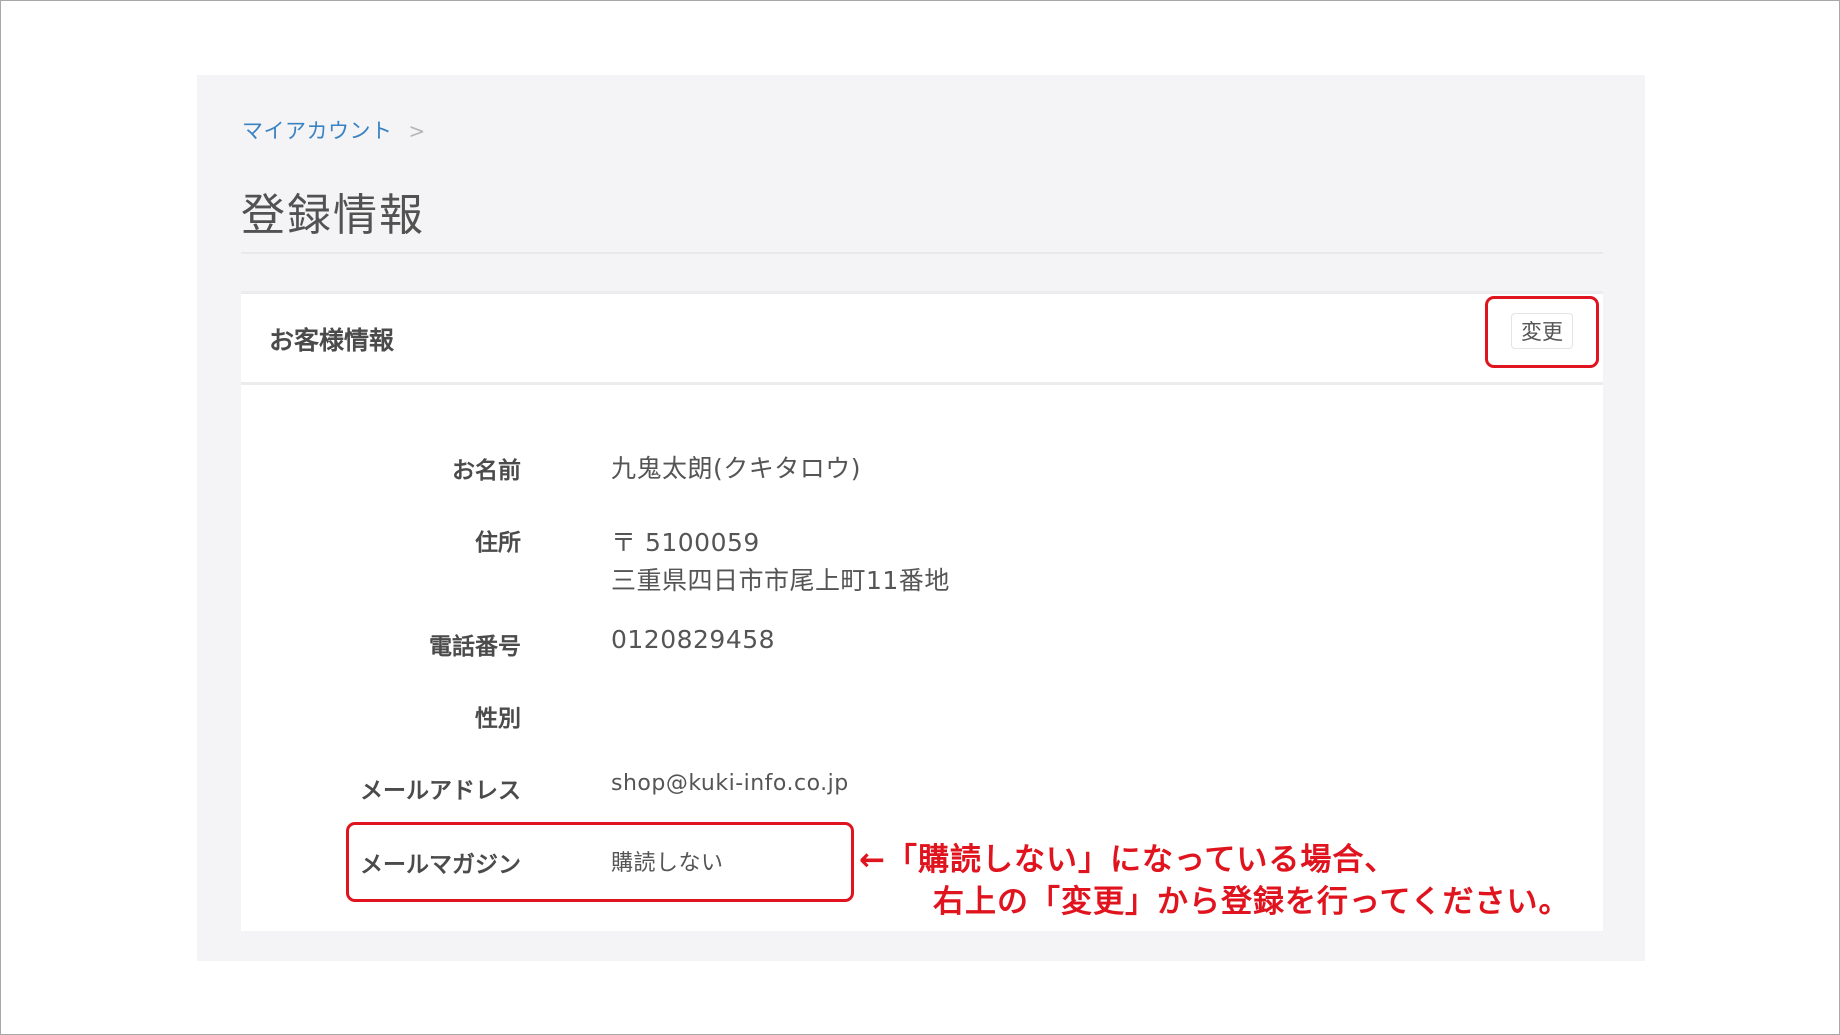 The height and width of the screenshot is (1035, 1840). What do you see at coordinates (600, 862) in the screenshot?
I see `mail-magazine-highlight` at bounding box center [600, 862].